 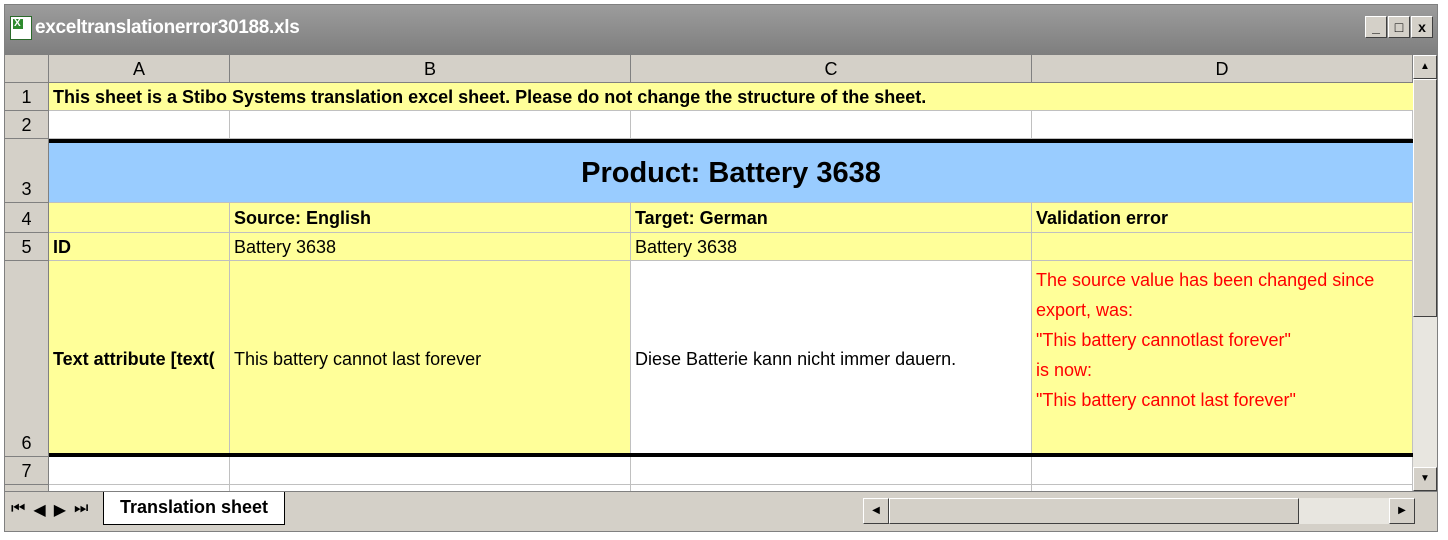 I want to click on error-line: export, was:, so click(x=1085, y=310).